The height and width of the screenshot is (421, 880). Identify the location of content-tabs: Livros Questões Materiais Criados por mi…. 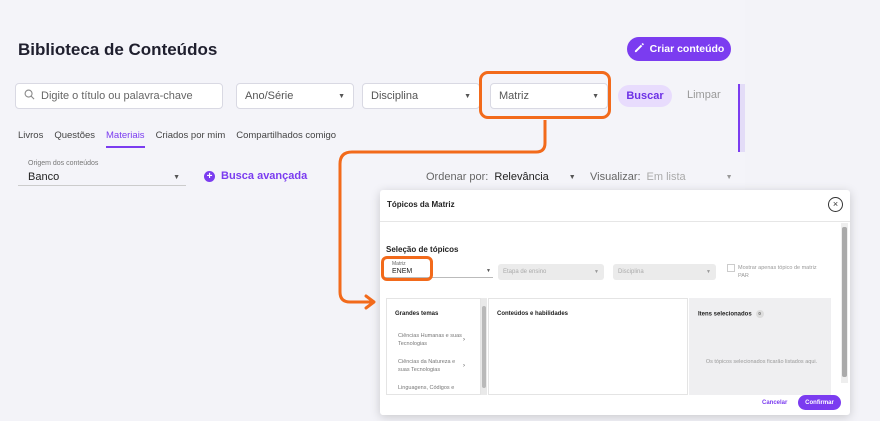
(177, 139).